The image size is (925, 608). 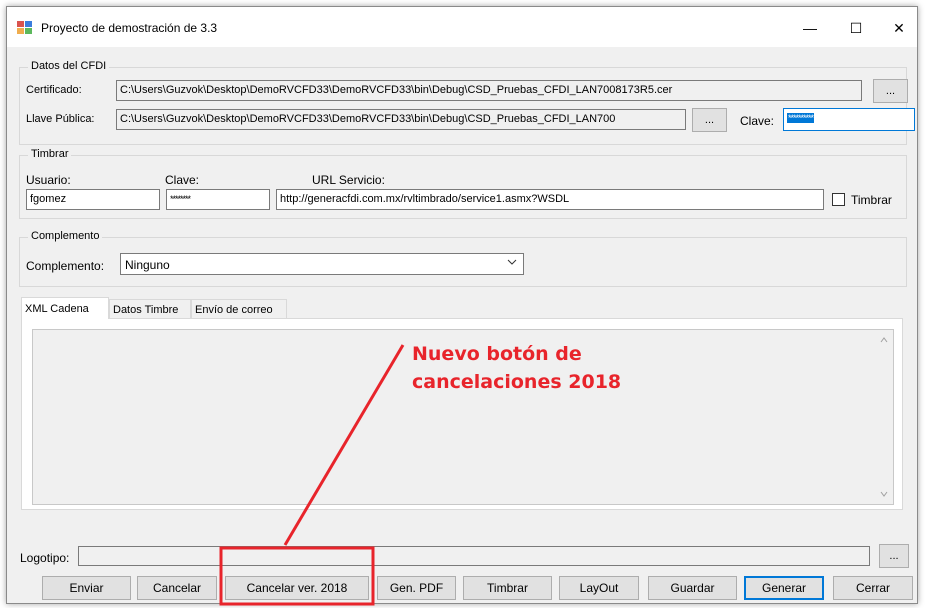 I want to click on chevron-down-icon, so click(x=512, y=262).